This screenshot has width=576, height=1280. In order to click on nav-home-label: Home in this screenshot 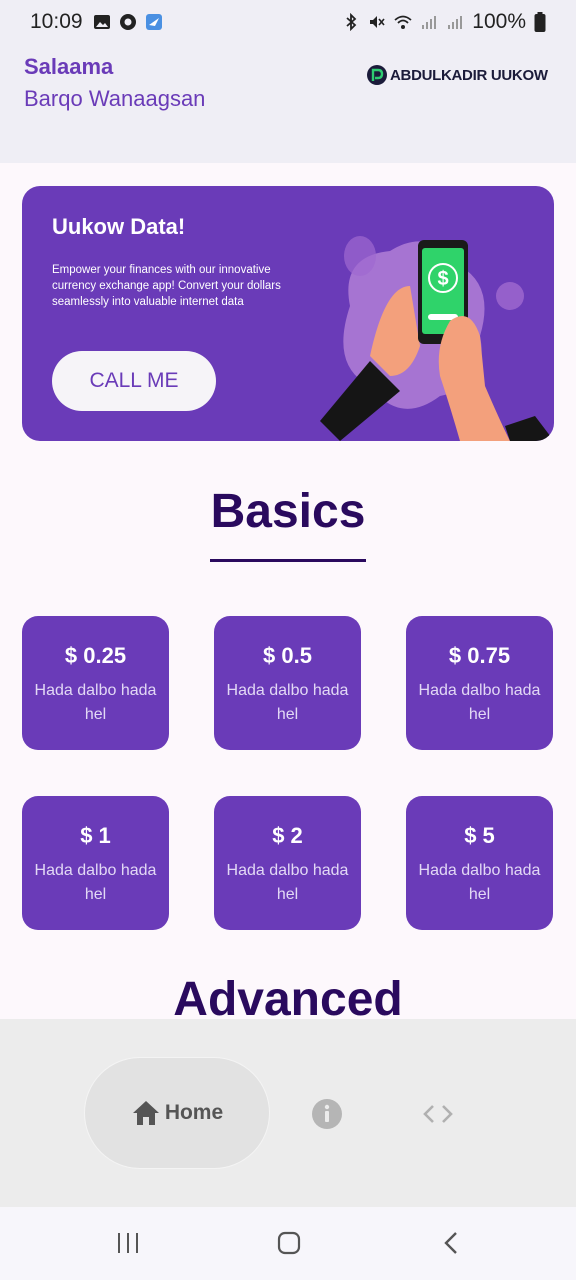, I will do `click(194, 1112)`.